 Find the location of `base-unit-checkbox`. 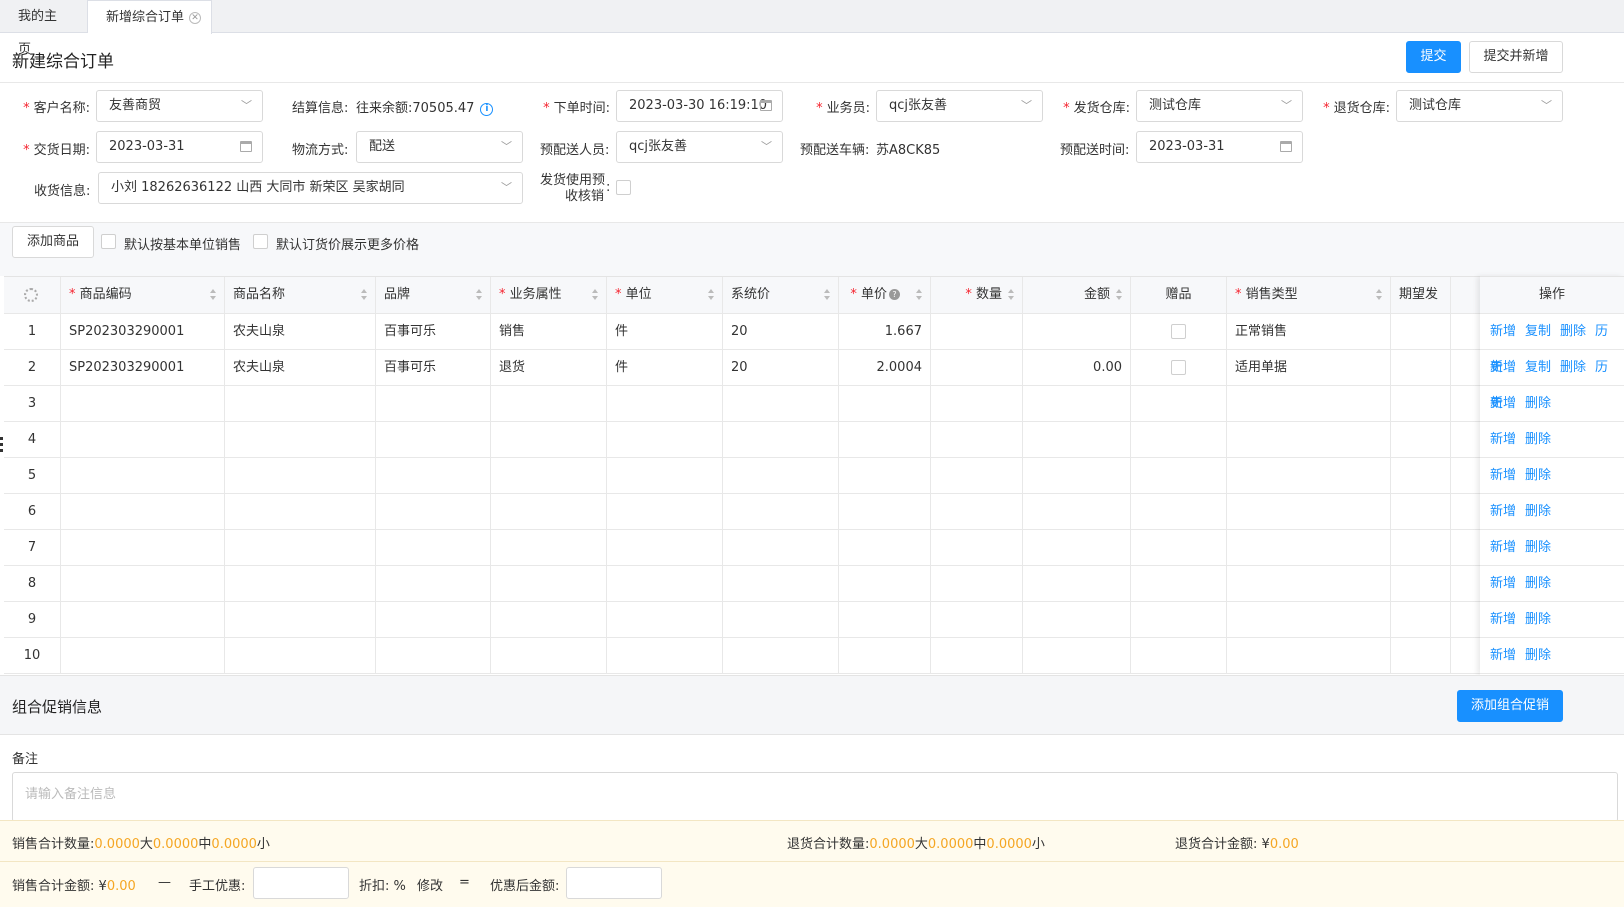

base-unit-checkbox is located at coordinates (108, 241).